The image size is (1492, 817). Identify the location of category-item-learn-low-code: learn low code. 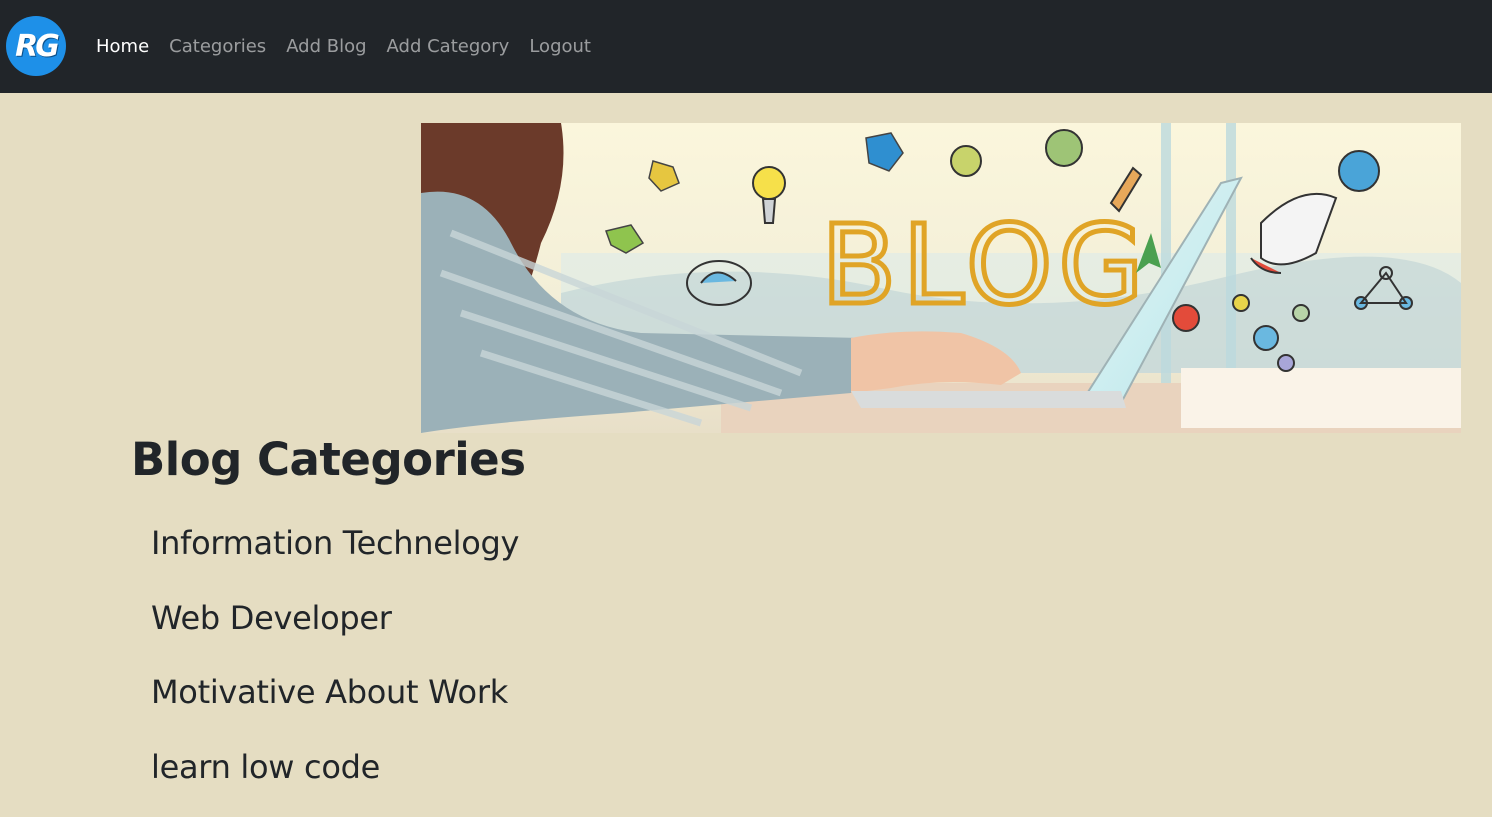
(335, 779).